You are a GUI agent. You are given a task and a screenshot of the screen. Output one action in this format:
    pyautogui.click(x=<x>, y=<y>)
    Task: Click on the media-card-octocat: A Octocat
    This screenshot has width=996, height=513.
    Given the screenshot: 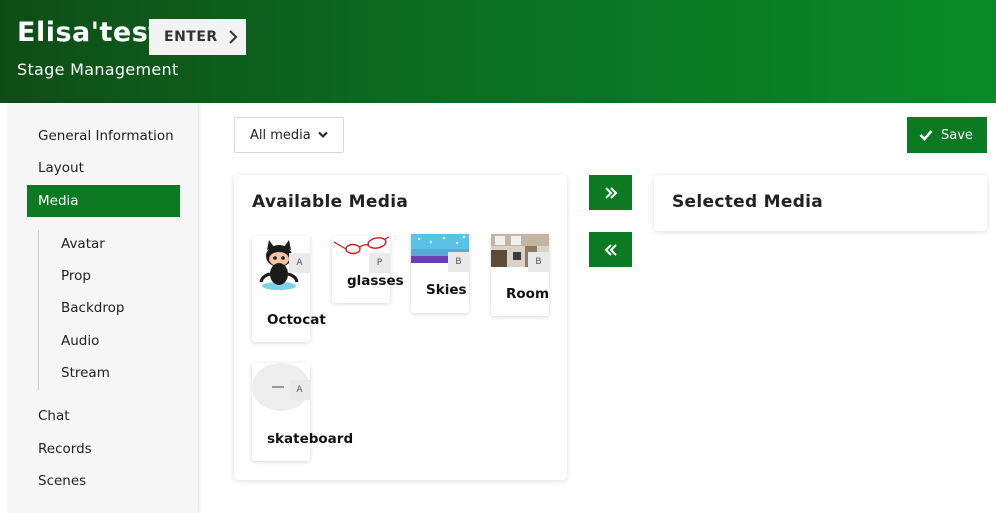 What is the action you would take?
    pyautogui.click(x=289, y=289)
    